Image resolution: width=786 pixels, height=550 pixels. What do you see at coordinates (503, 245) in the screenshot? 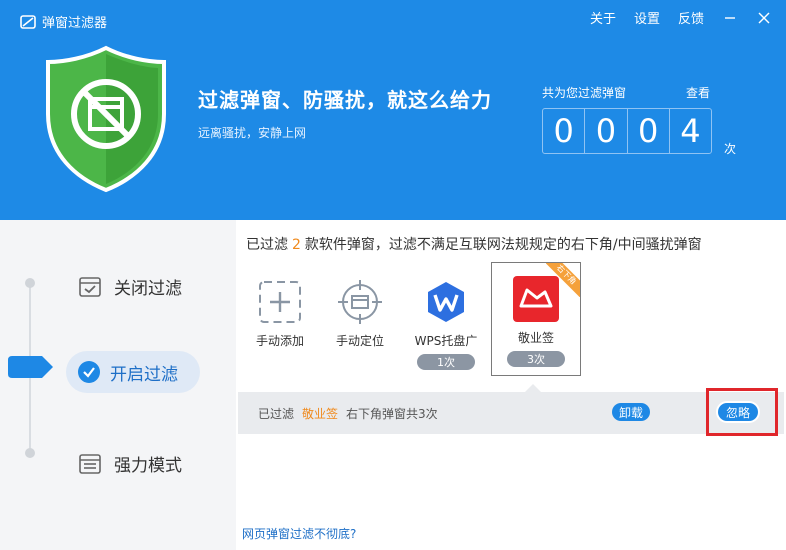
I see `summary-suffix: 款软件弹窗，过滤不满足互联网法规规定的右下角/中间骚扰弹窗` at bounding box center [503, 245].